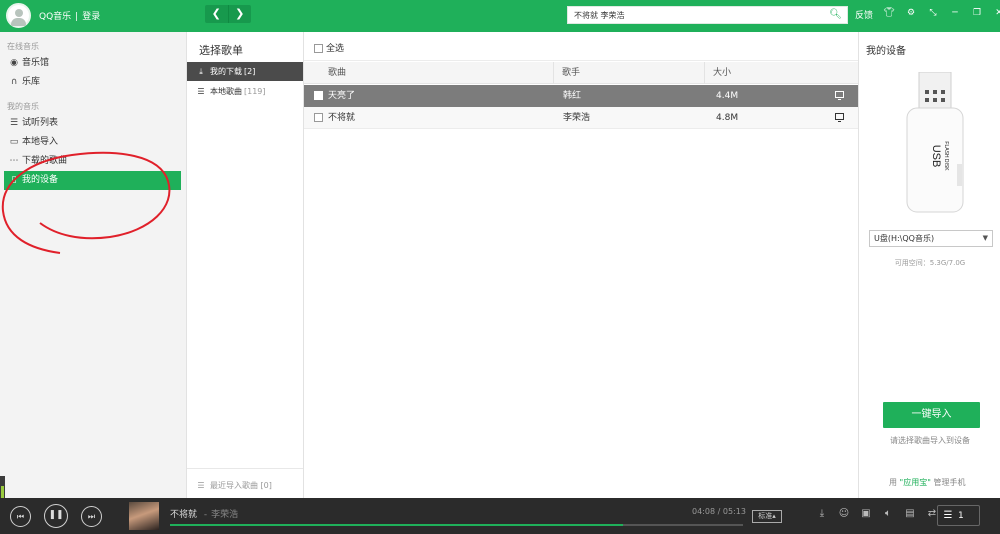 This screenshot has height=534, width=1000. I want to click on row-artist: 韩红, so click(572, 96).